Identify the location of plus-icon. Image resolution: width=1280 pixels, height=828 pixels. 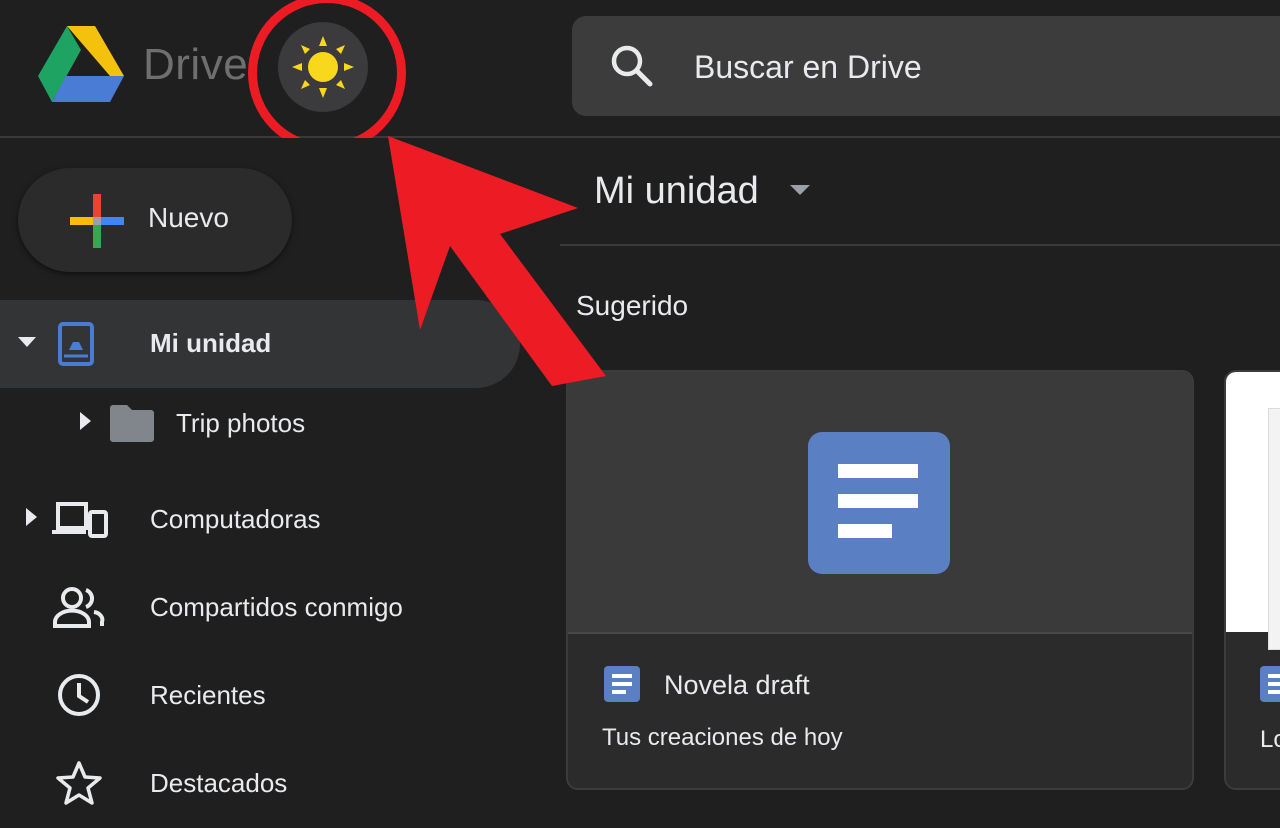
(97, 221).